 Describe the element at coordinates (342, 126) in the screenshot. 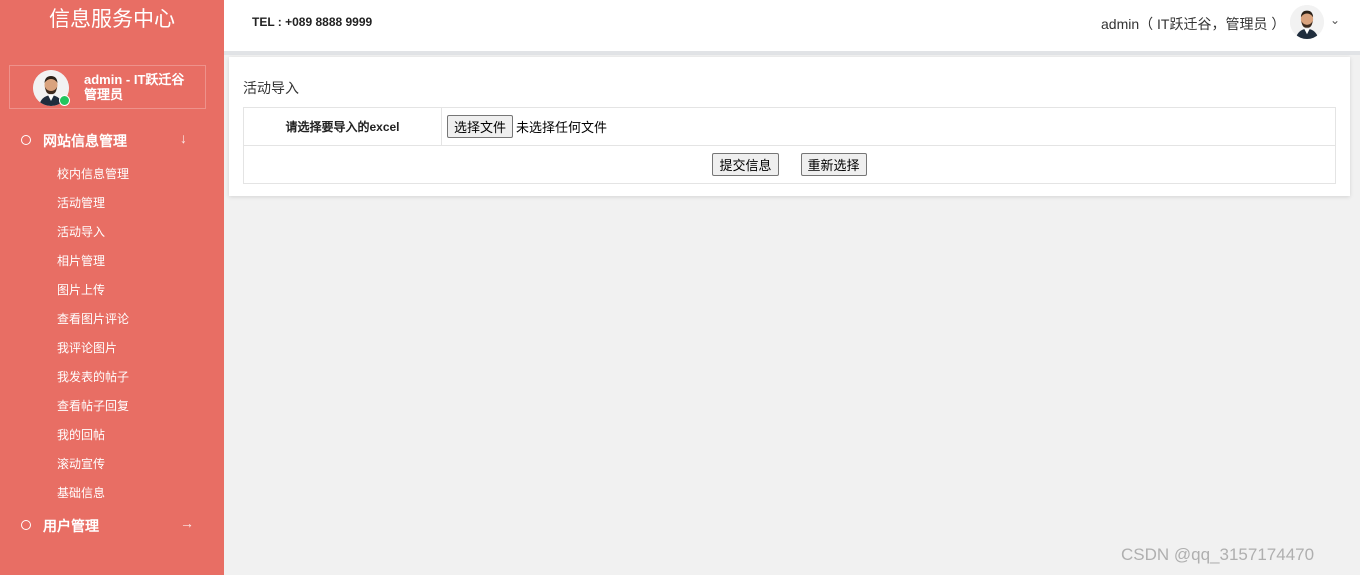

I see `excel-label: 请选择要导入的excel` at that location.